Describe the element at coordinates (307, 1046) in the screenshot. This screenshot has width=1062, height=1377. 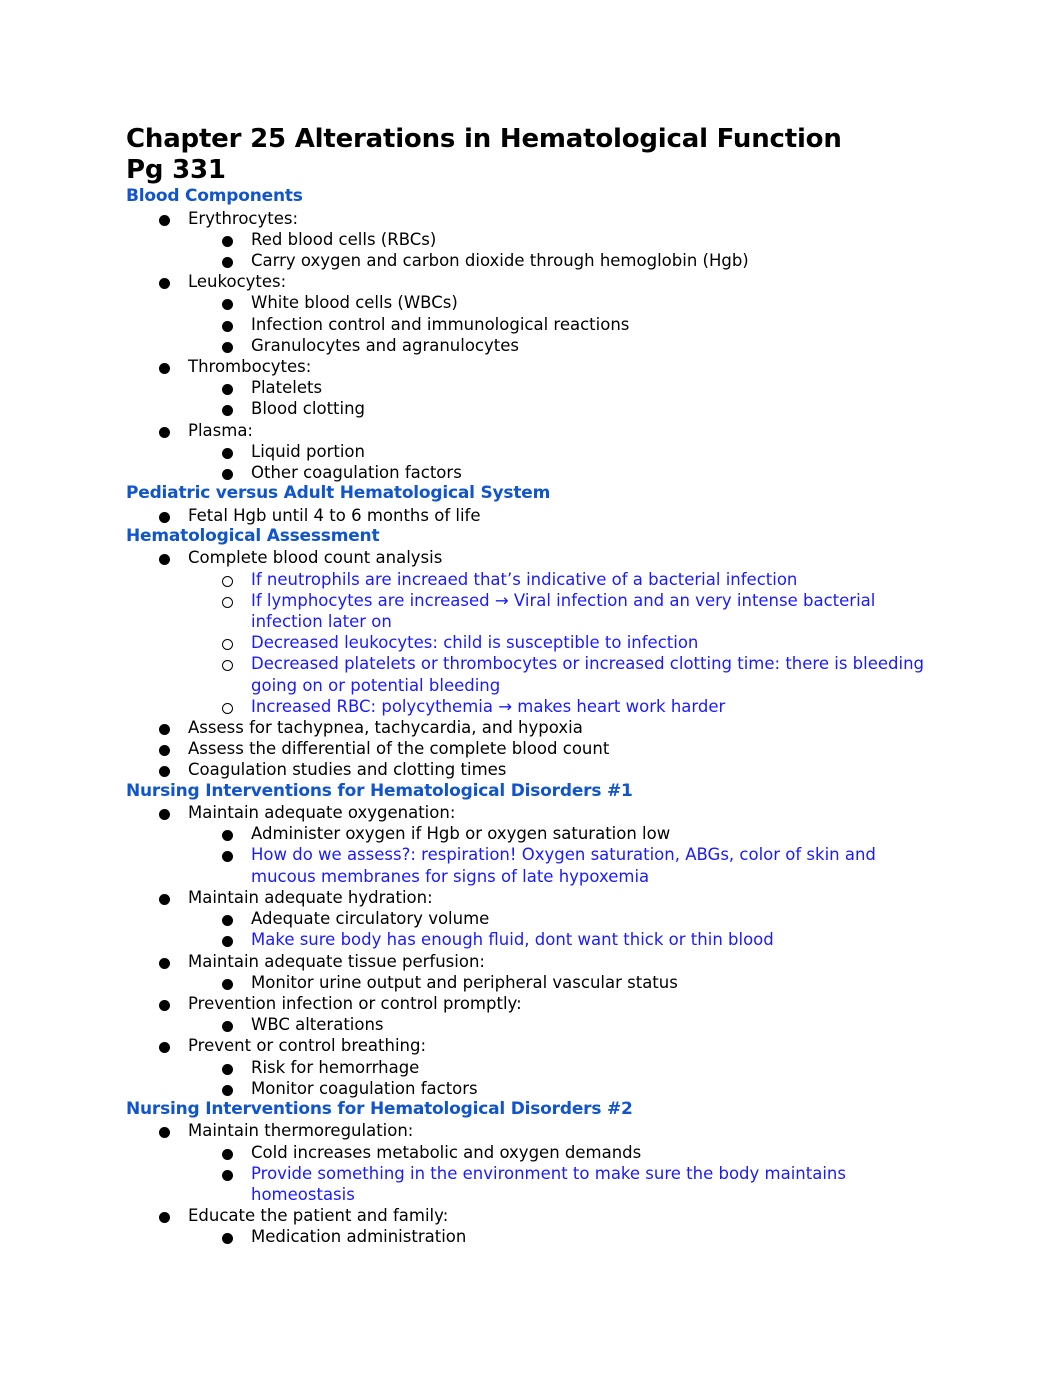
I see `list-item-text: Prevent or control breathing:` at that location.